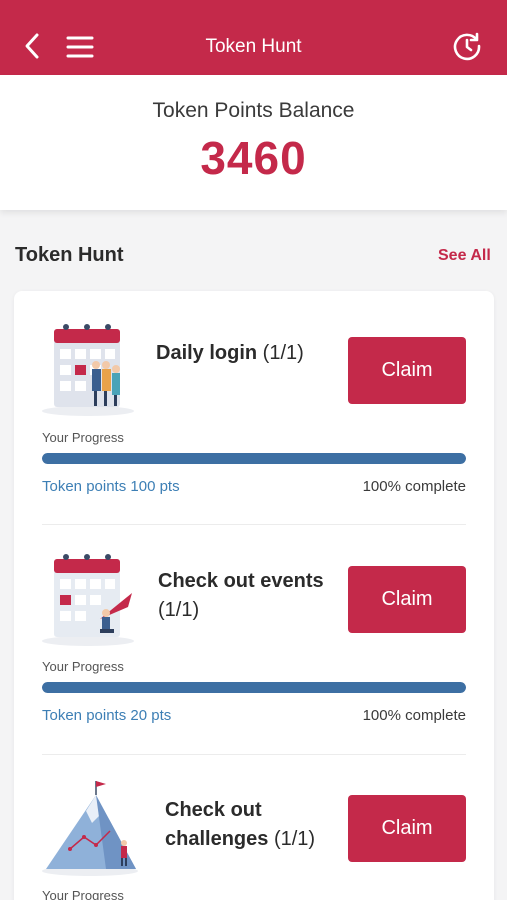  Describe the element at coordinates (467, 46) in the screenshot. I see `history-icon` at that location.